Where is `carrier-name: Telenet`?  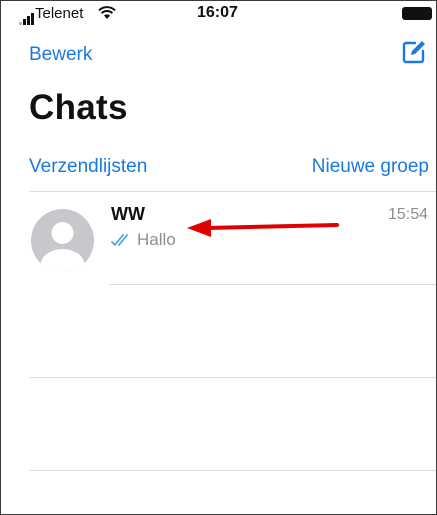
carrier-name: Telenet is located at coordinates (59, 13).